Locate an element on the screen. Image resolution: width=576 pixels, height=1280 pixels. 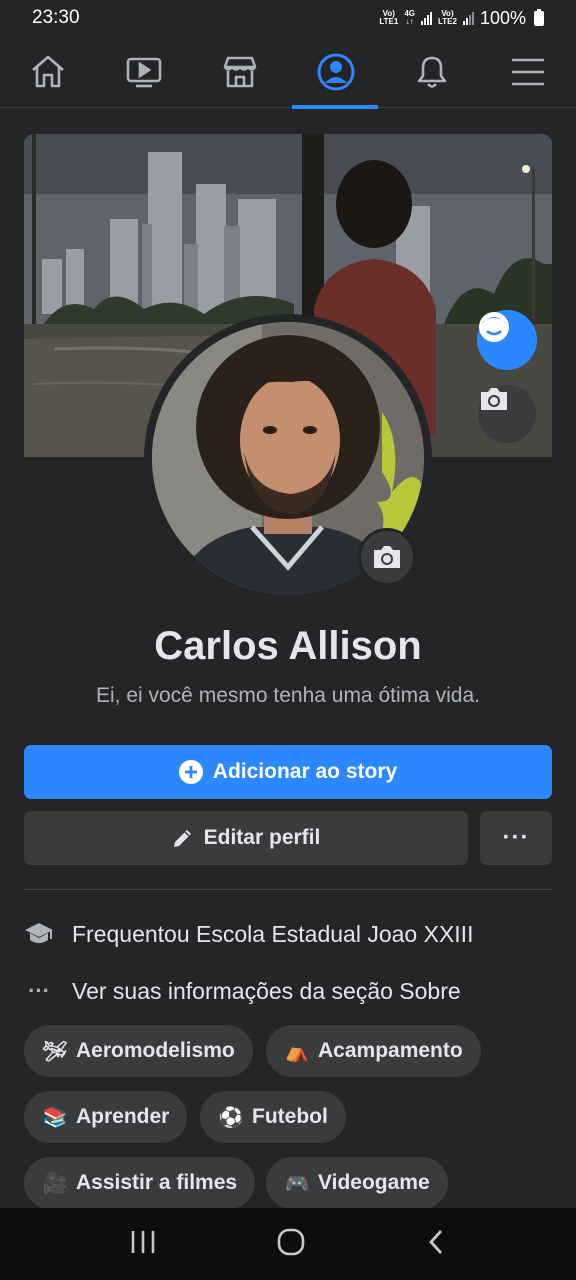
tab-home is located at coordinates (48, 72).